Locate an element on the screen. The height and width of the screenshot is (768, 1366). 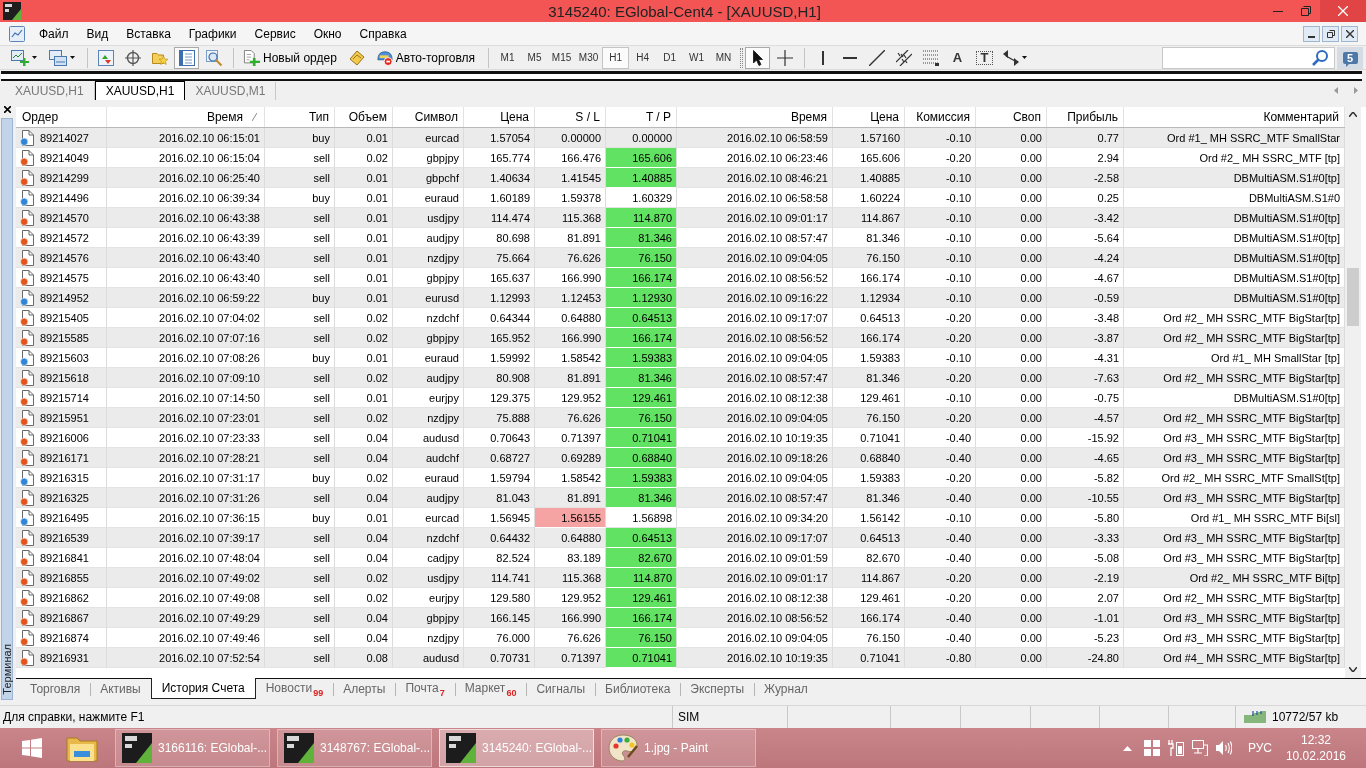
timeframe-button: H1 is located at coordinates (616, 57).